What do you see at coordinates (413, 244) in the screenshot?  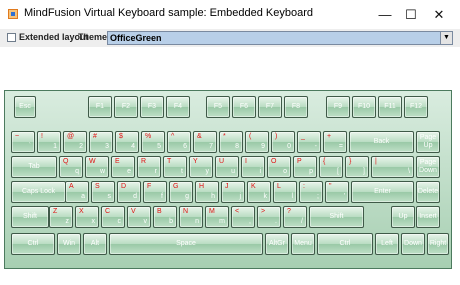 I see `key-down: Down` at bounding box center [413, 244].